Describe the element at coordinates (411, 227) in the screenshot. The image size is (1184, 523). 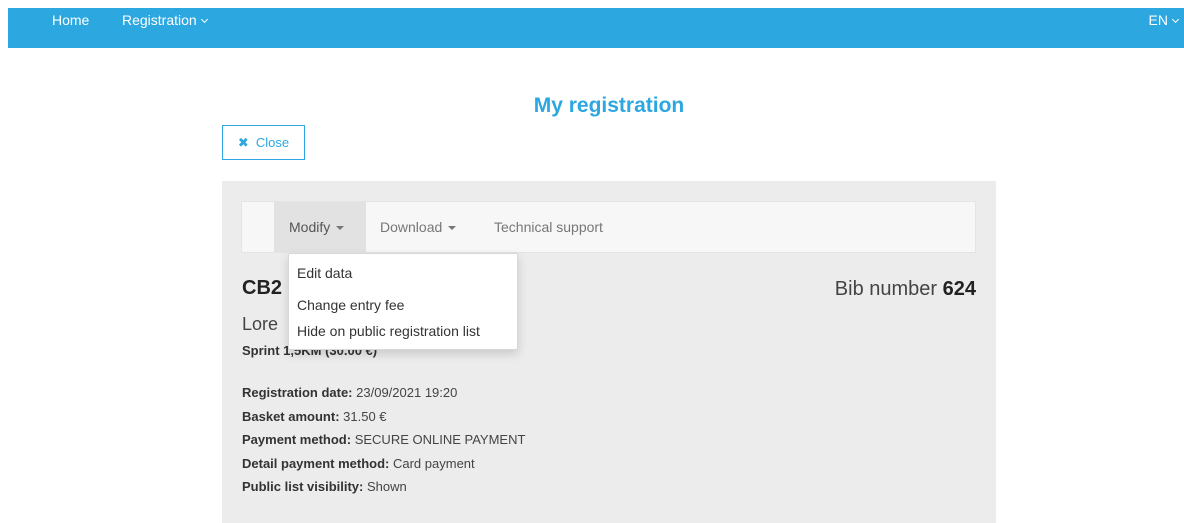
I see `download-label: Download` at that location.